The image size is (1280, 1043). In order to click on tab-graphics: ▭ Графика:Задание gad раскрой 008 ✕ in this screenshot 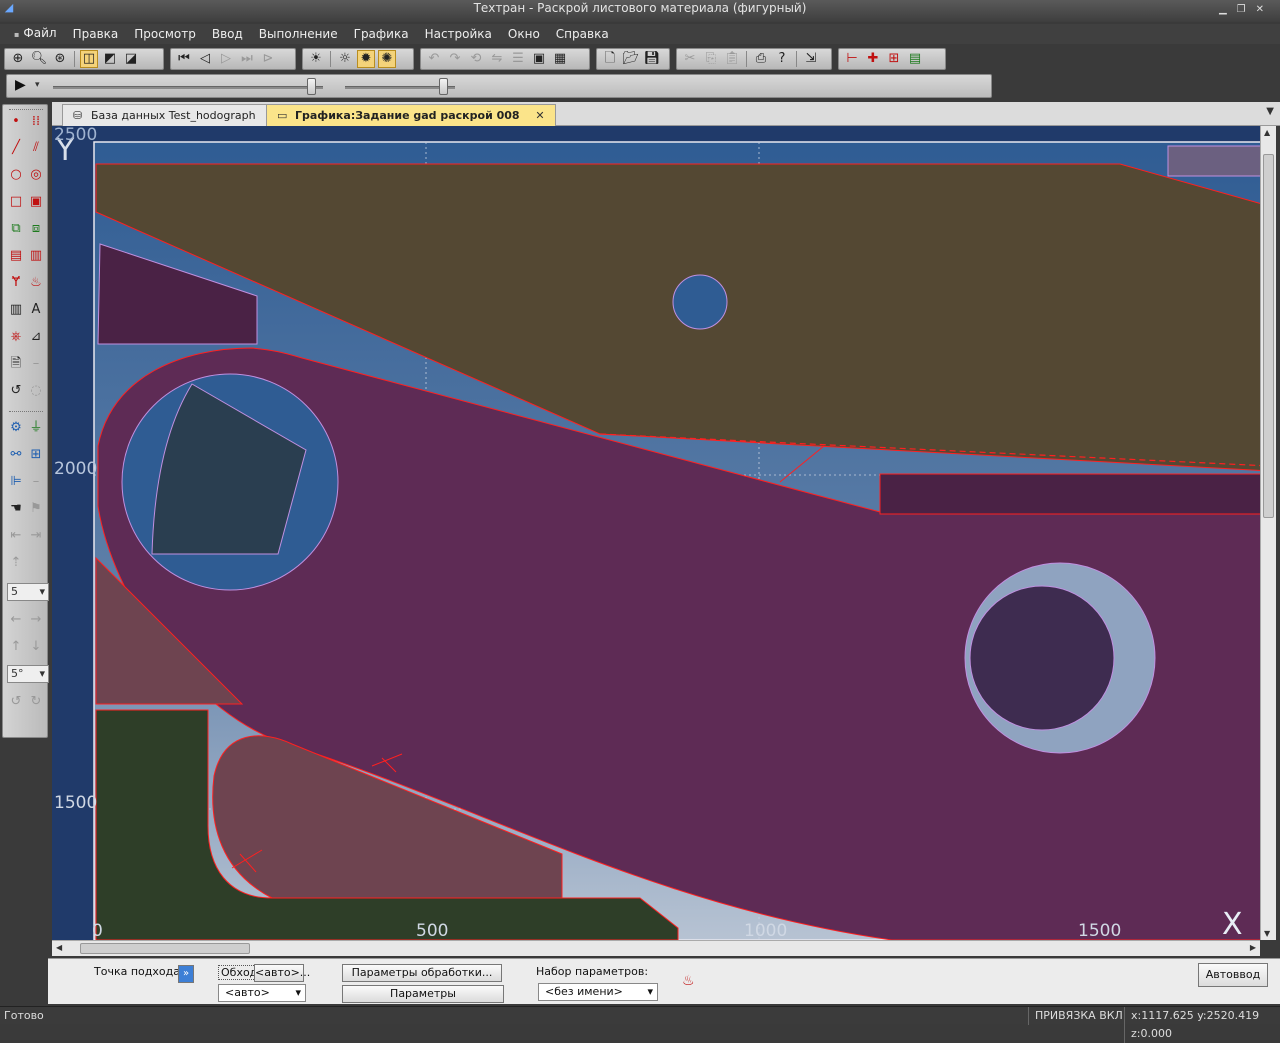, I will do `click(411, 115)`.